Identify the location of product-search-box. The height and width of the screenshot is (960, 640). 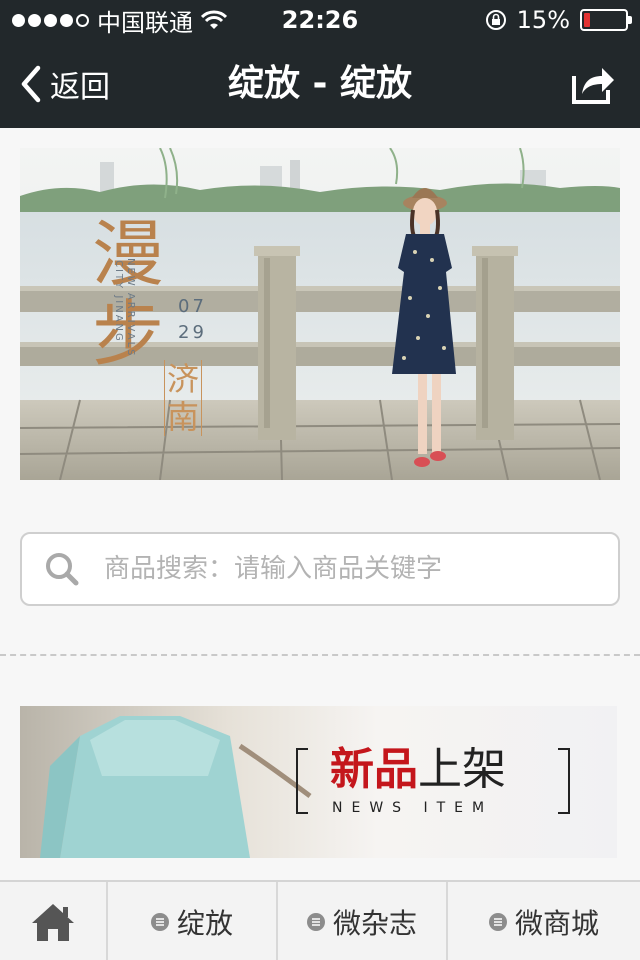
(320, 569).